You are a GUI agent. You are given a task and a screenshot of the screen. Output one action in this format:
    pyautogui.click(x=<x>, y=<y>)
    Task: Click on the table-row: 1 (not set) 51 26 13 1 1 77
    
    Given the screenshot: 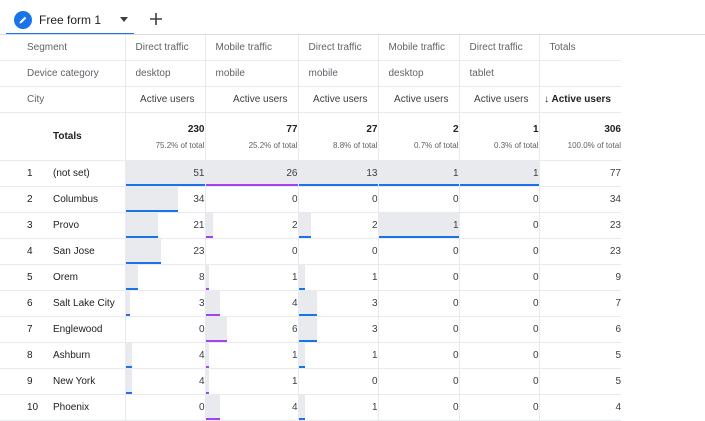 What is the action you would take?
    pyautogui.click(x=310, y=173)
    